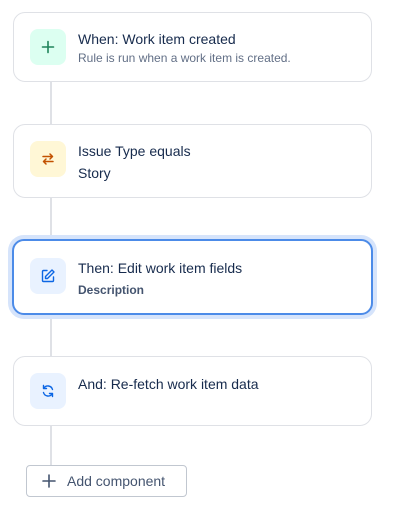 This screenshot has height=509, width=416. I want to click on rule-step-condition: Issue Type equals Story, so click(192, 161).